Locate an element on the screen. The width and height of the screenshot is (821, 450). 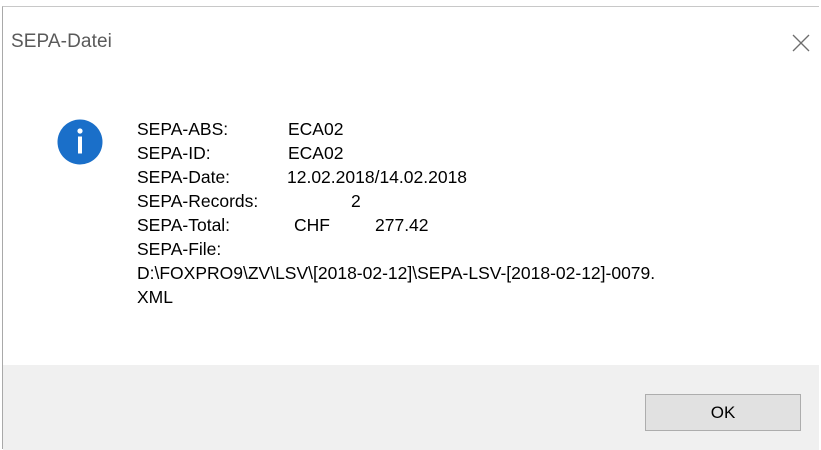
close-button is located at coordinates (801, 43).